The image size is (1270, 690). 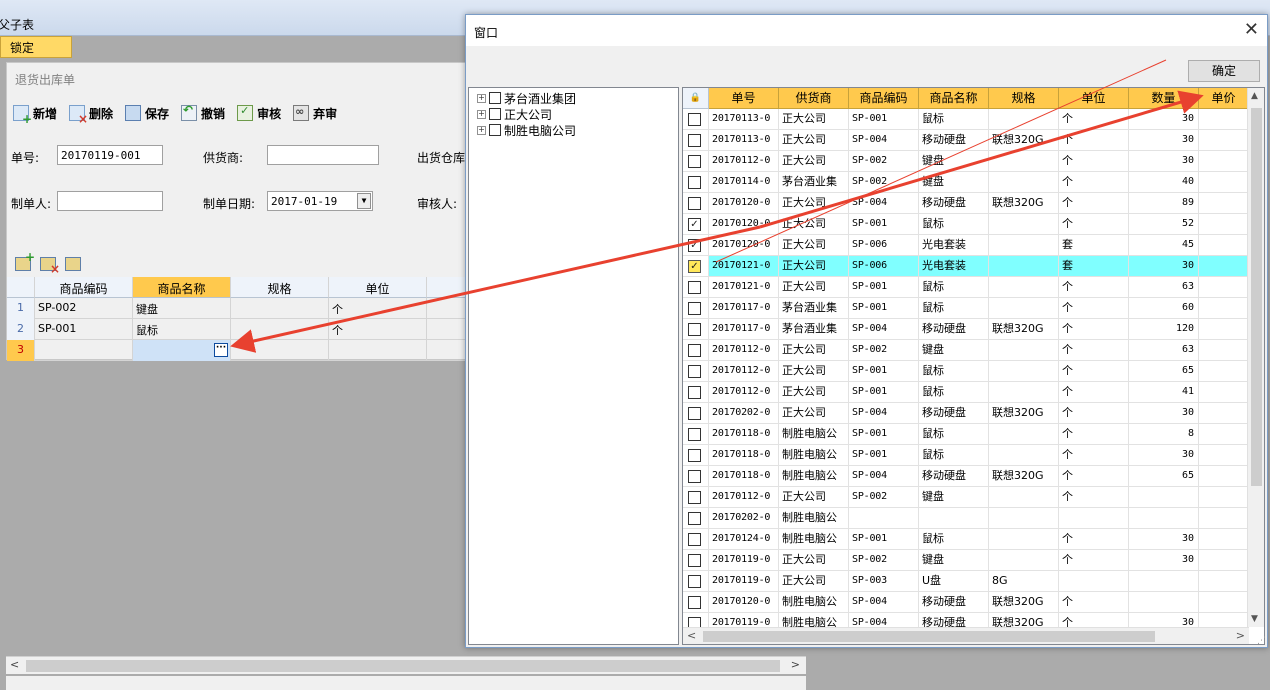 I want to click on cell-qty: 63, so click(x=1164, y=350).